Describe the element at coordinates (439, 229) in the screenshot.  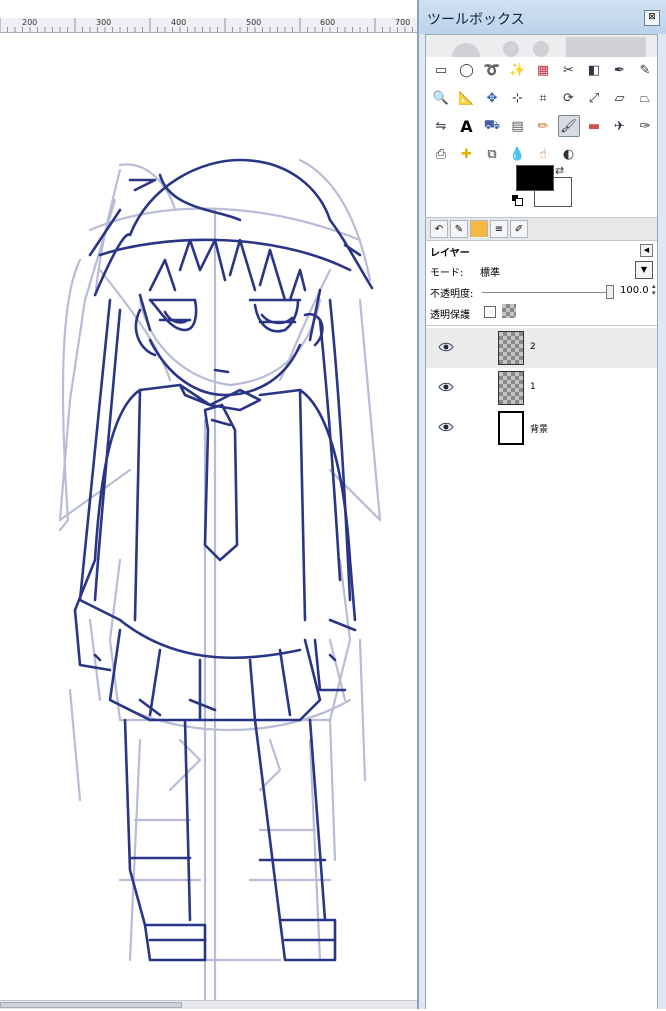
I see `tool-options-tab: ↶` at that location.